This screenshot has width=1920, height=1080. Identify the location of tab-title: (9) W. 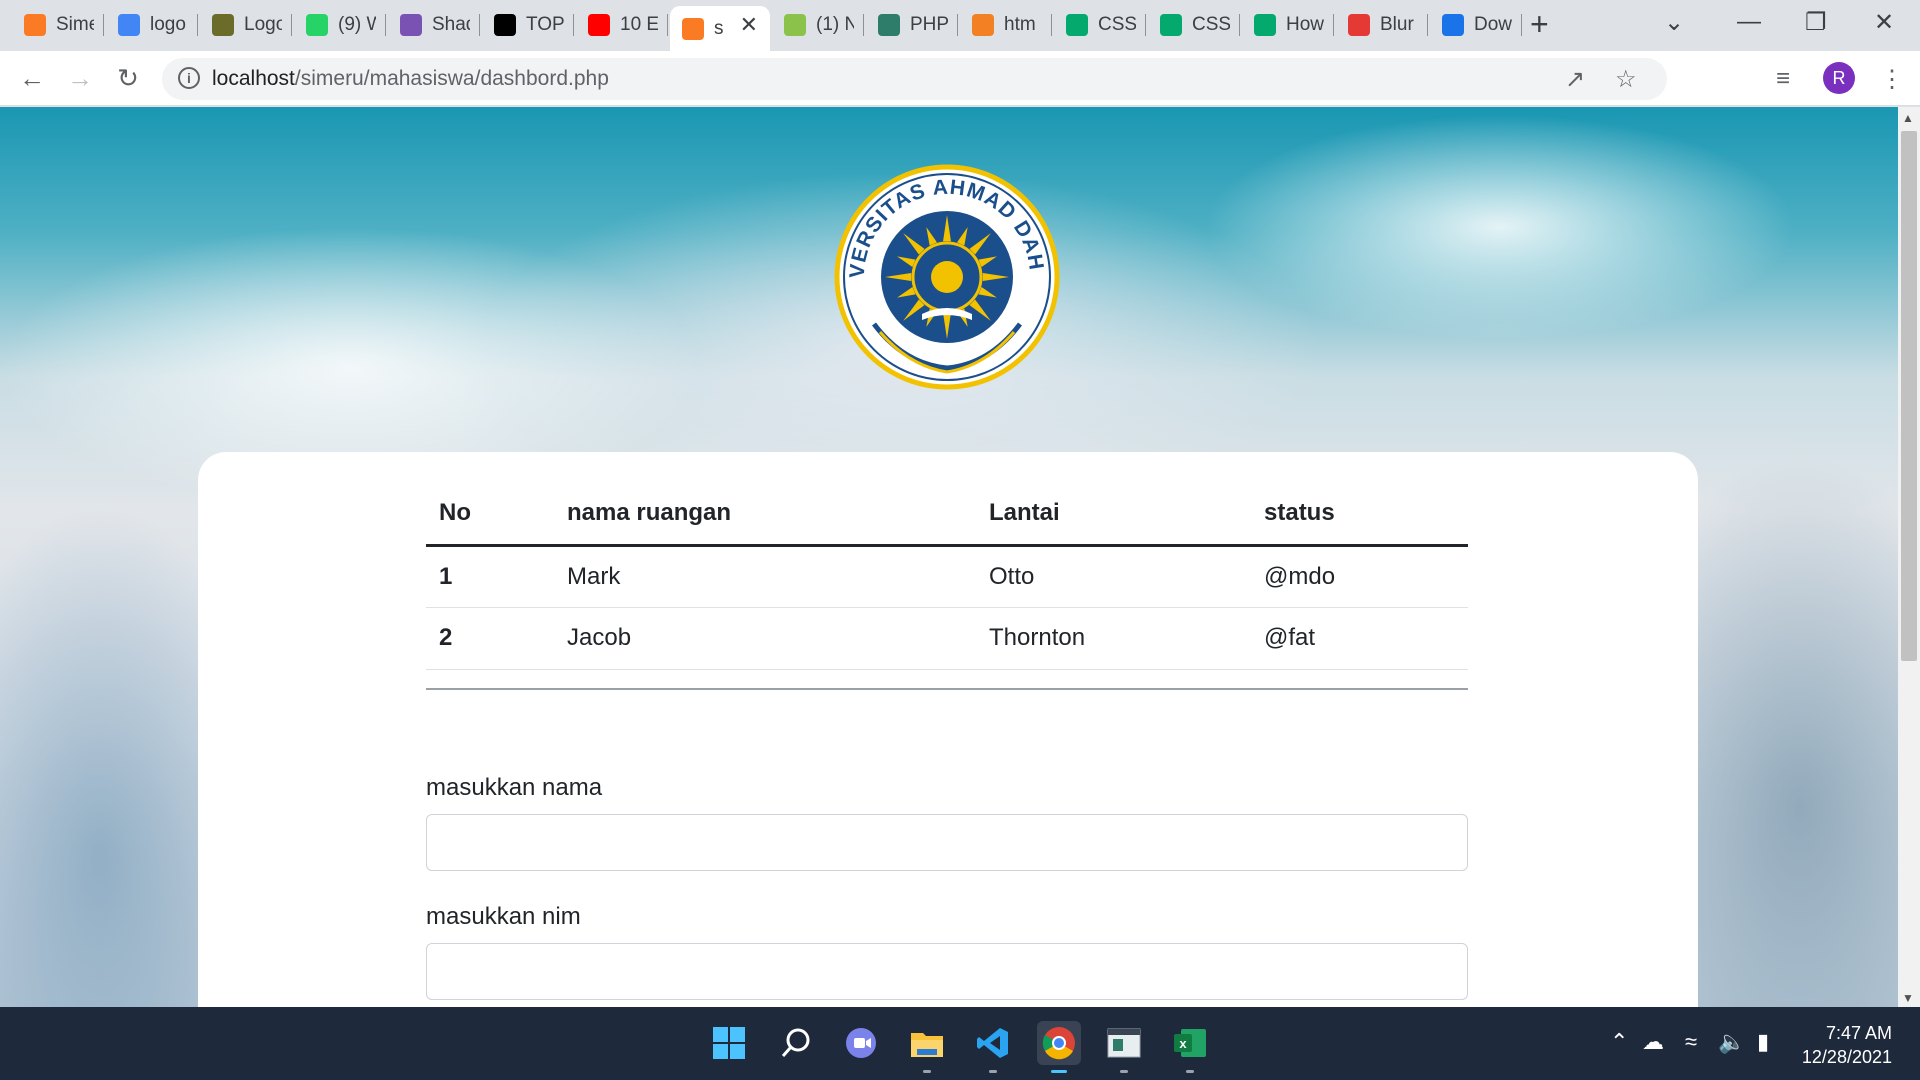
(357, 24).